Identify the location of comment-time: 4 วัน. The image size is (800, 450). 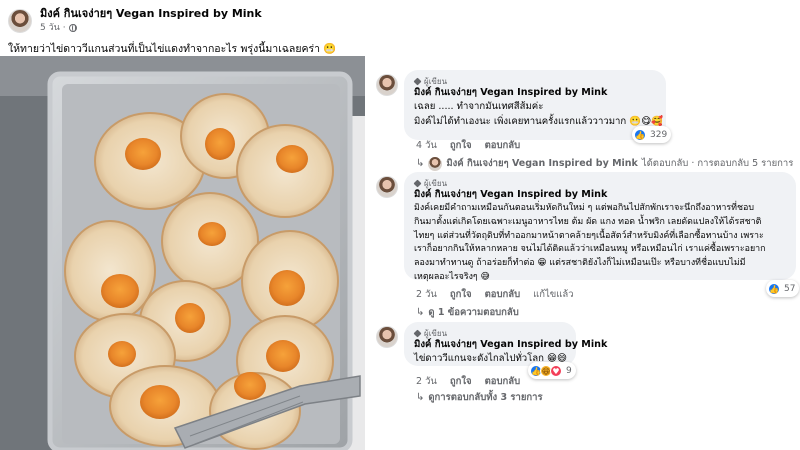
(426, 145).